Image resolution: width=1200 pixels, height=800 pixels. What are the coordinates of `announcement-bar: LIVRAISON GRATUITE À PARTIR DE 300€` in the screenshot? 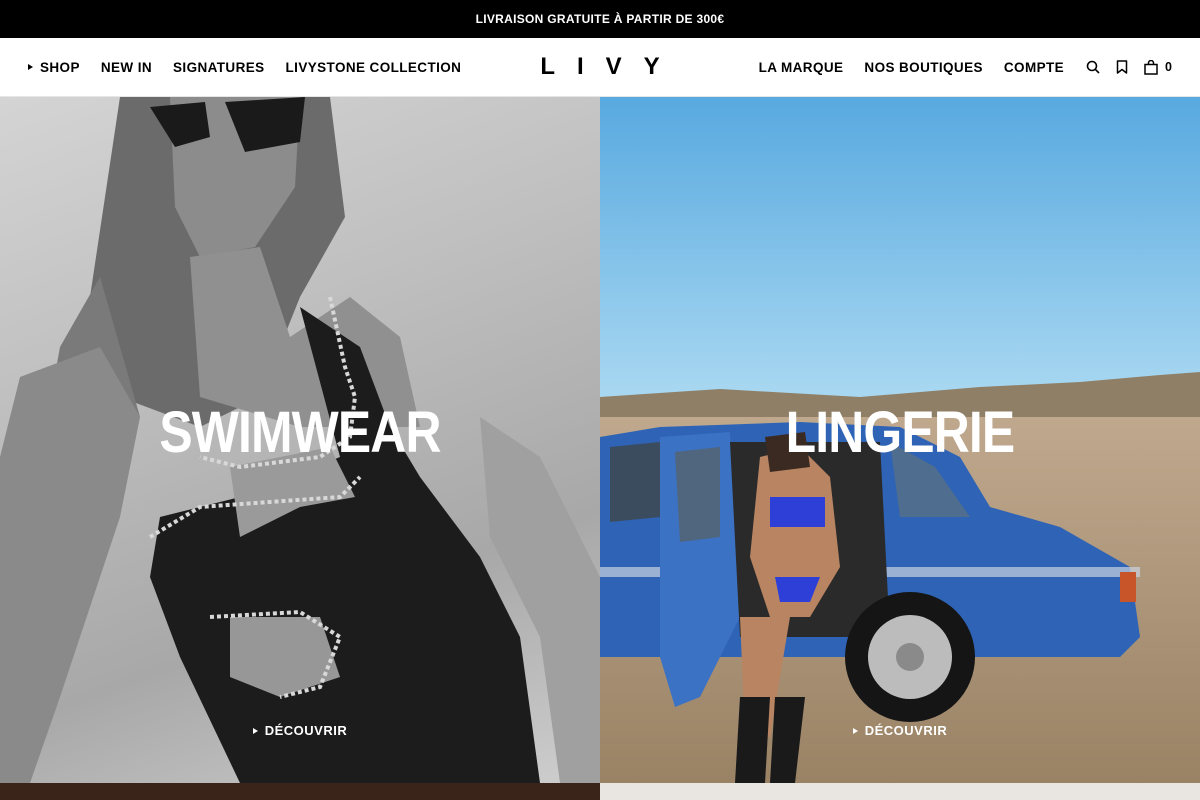 It's located at (600, 19).